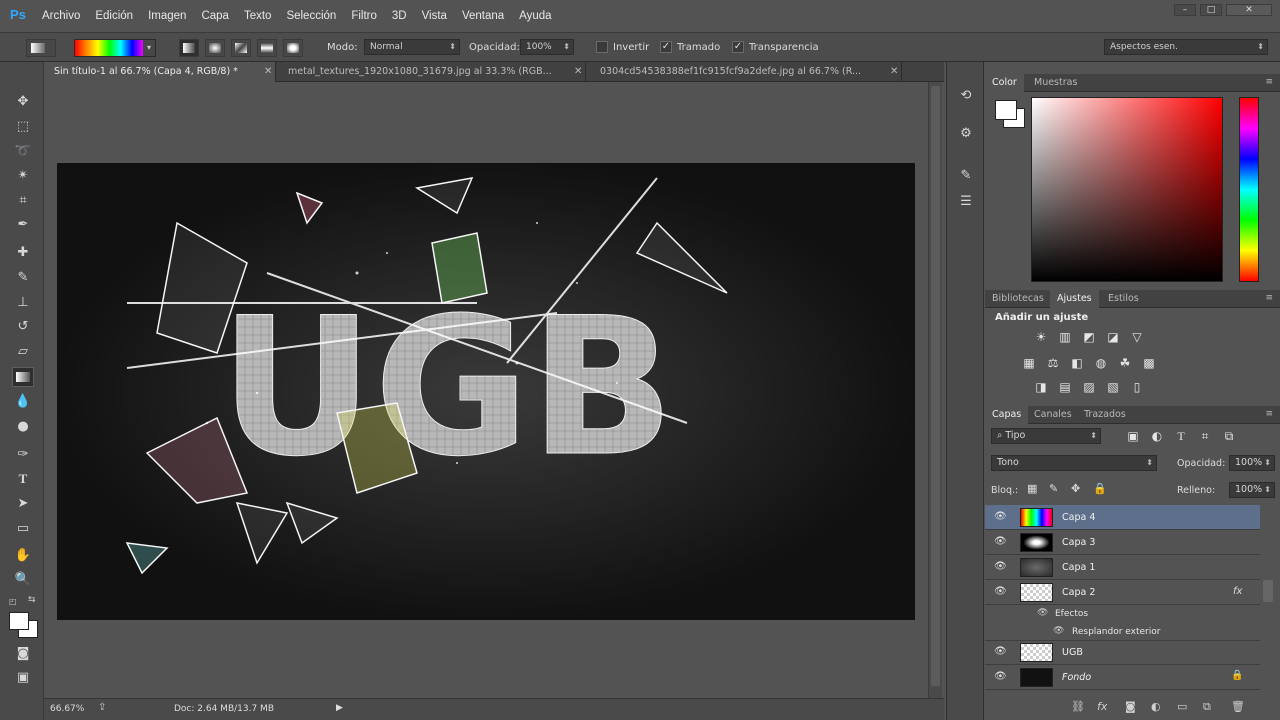 The image size is (1280, 720). Describe the element at coordinates (1137, 387) in the screenshot. I see `gradient-map-icon: ▯` at that location.